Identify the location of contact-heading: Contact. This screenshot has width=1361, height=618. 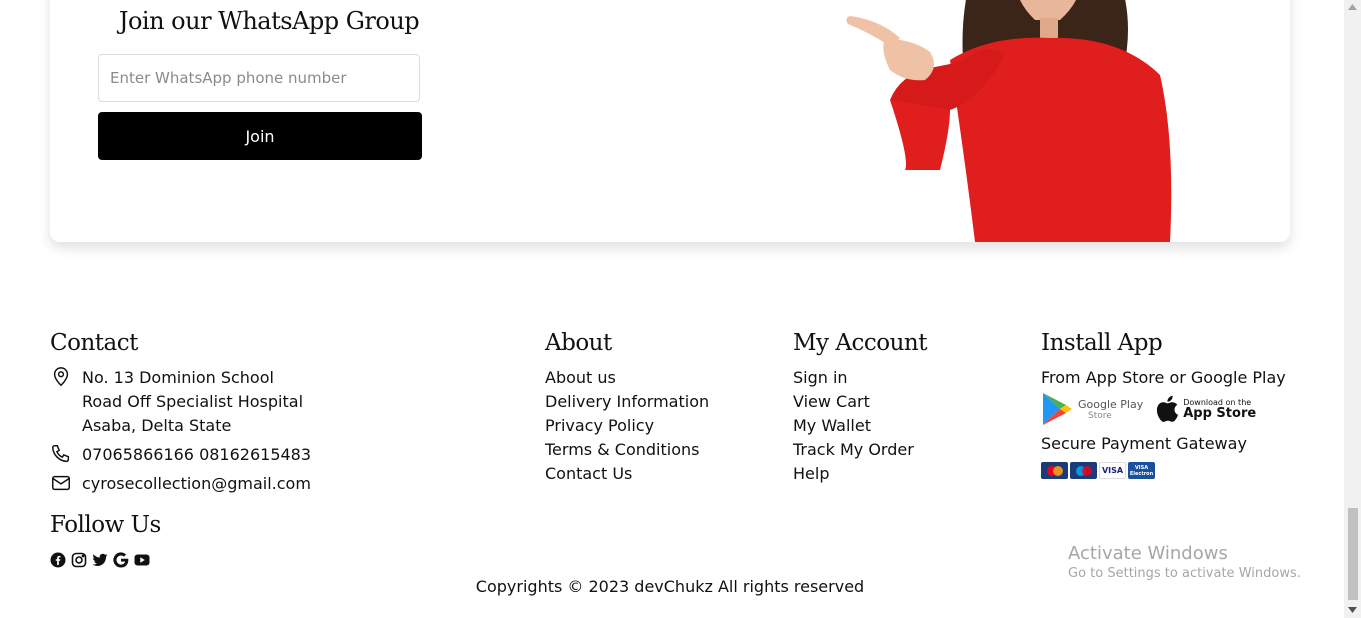
(94, 343).